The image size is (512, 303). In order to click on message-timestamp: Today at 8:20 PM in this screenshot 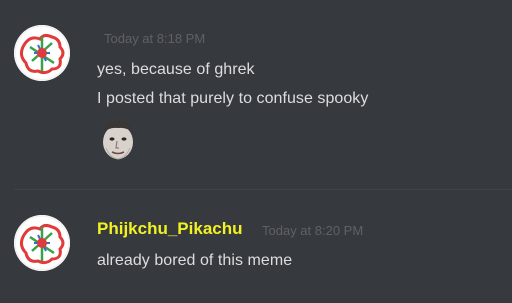, I will do `click(313, 230)`.